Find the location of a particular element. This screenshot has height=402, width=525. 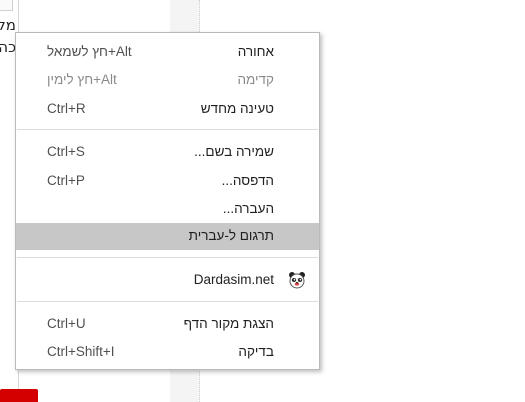

menu-item-shortcut: Ctrl+S is located at coordinates (66, 151).